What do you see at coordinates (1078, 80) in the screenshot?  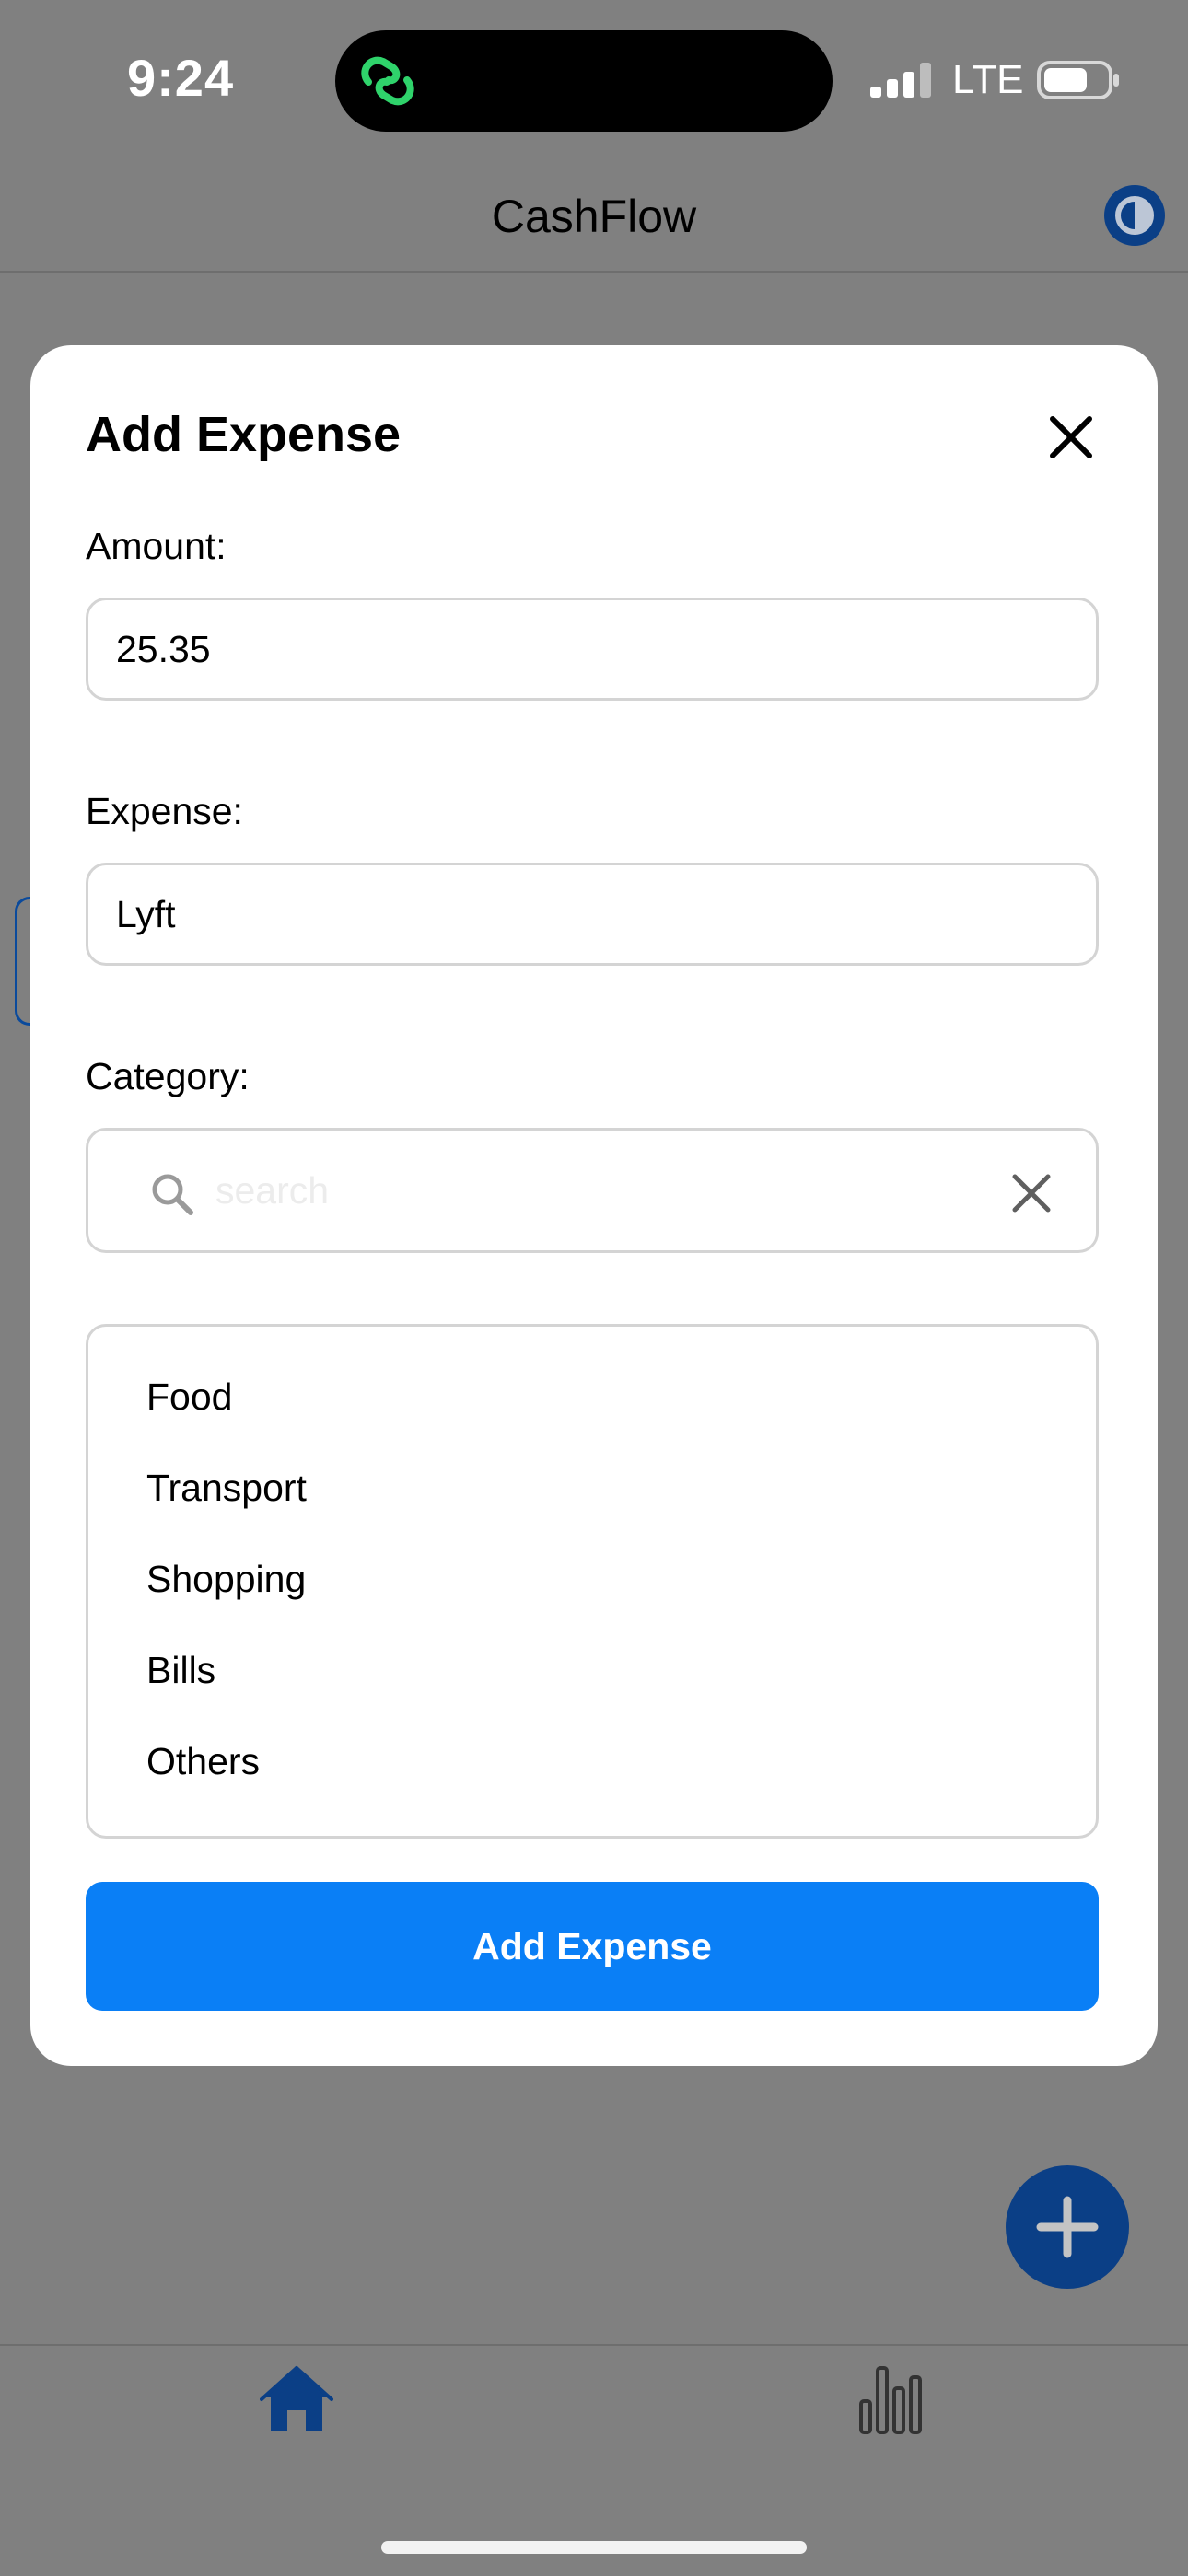 I see `battery-icon` at bounding box center [1078, 80].